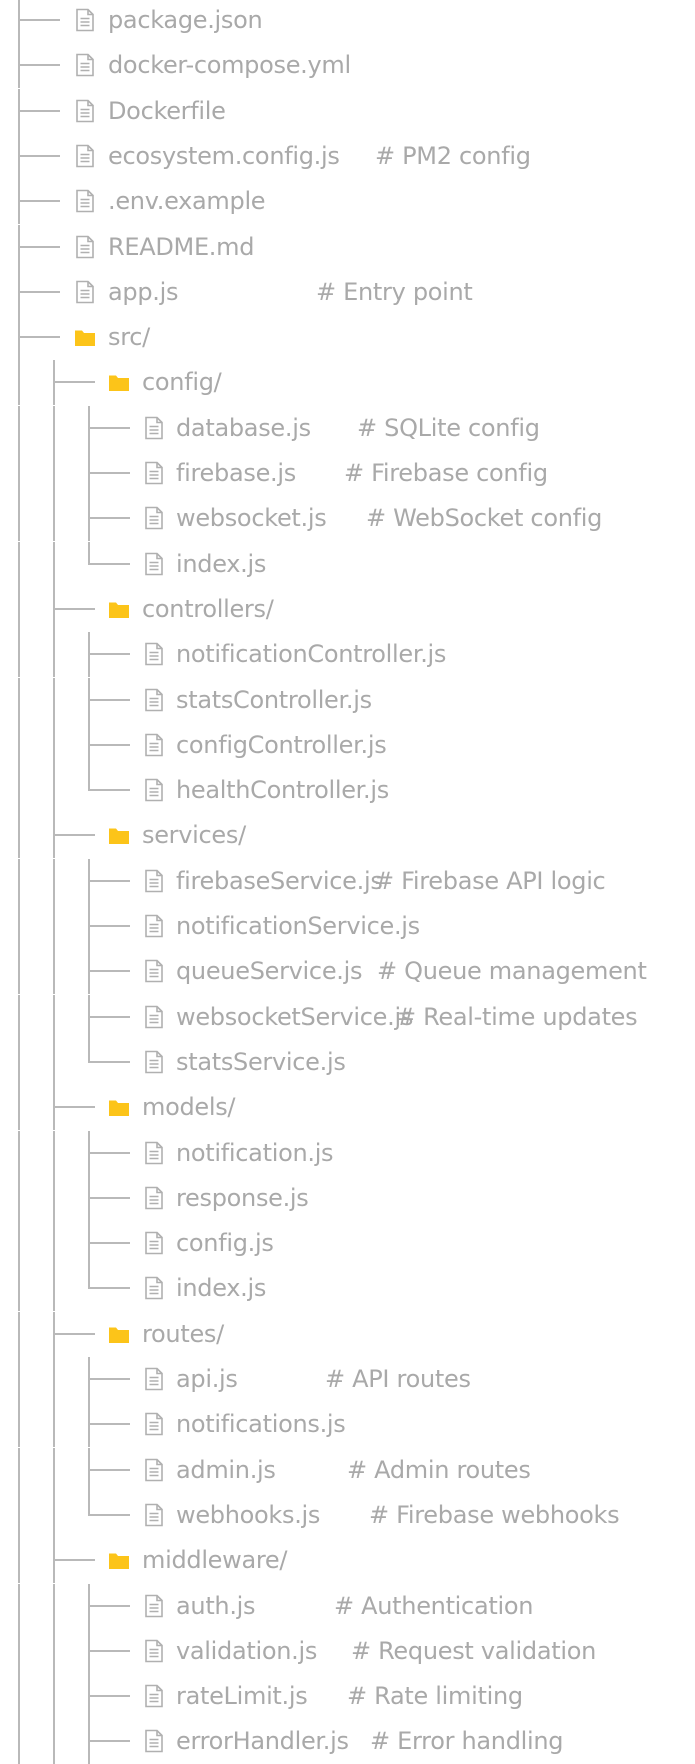  Describe the element at coordinates (347, 1515) in the screenshot. I see `tree-file-row: webhooks.js # Firebase webhooks` at that location.